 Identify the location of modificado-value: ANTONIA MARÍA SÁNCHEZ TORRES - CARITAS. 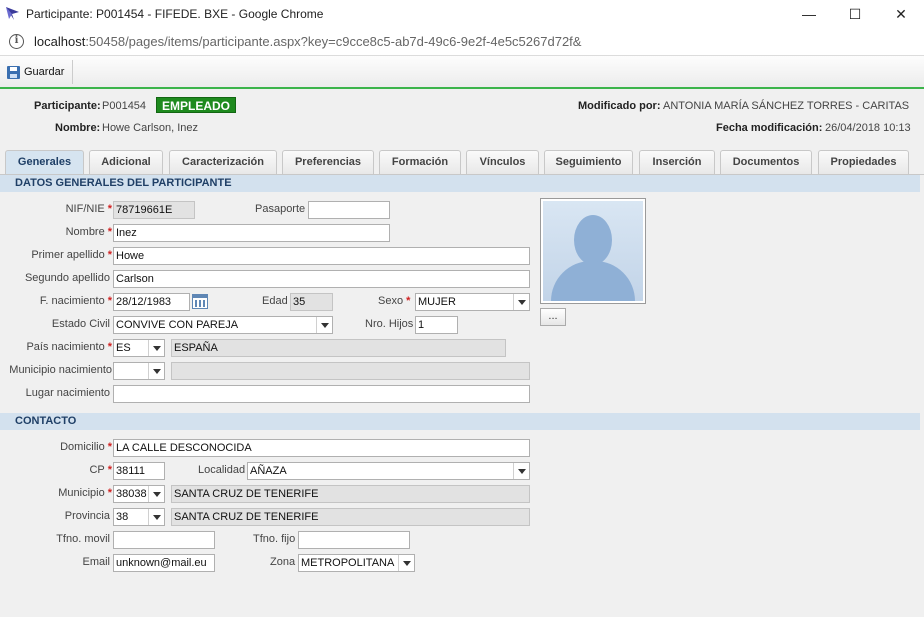
(786, 106).